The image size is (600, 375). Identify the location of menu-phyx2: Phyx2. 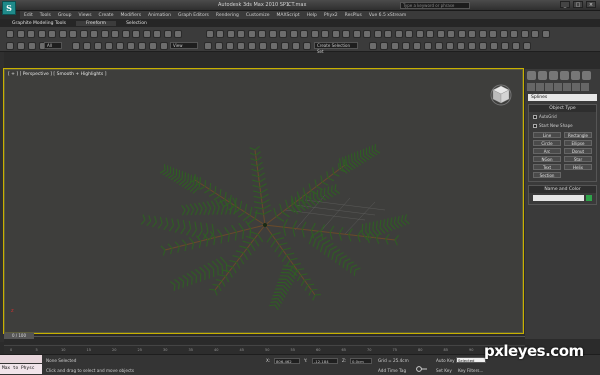
(331, 15).